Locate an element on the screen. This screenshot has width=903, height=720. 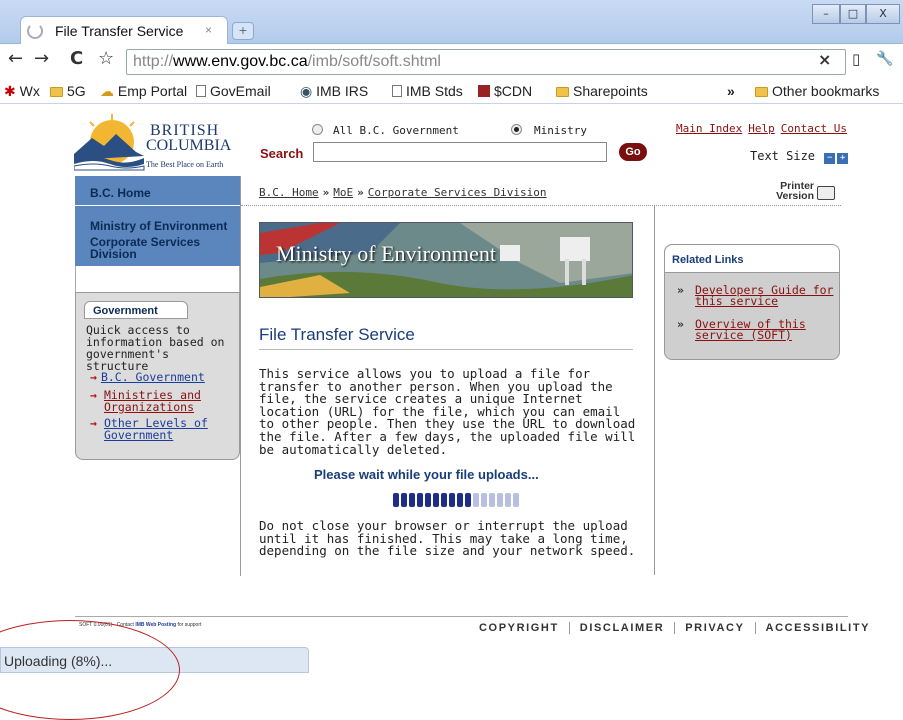
gov-link: Ministries and Organizations is located at coordinates (167, 401).